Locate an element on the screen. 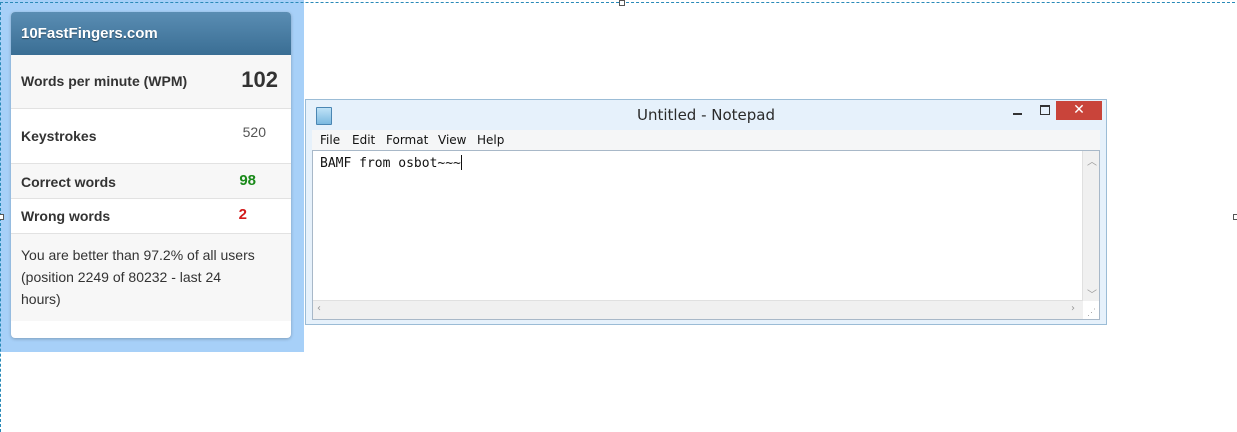 This screenshot has height=432, width=1237. ranking-note-line2: (position 2249 of 80232 - last 24 is located at coordinates (121, 277).